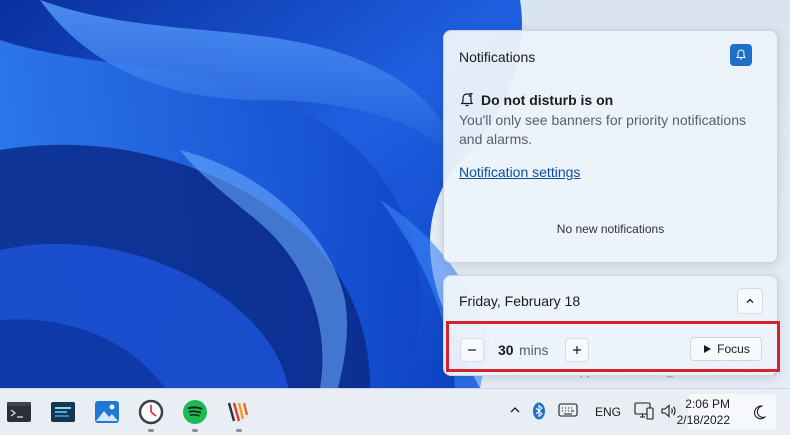 This screenshot has width=790, height=435. I want to click on keyboard-icon, so click(568, 410).